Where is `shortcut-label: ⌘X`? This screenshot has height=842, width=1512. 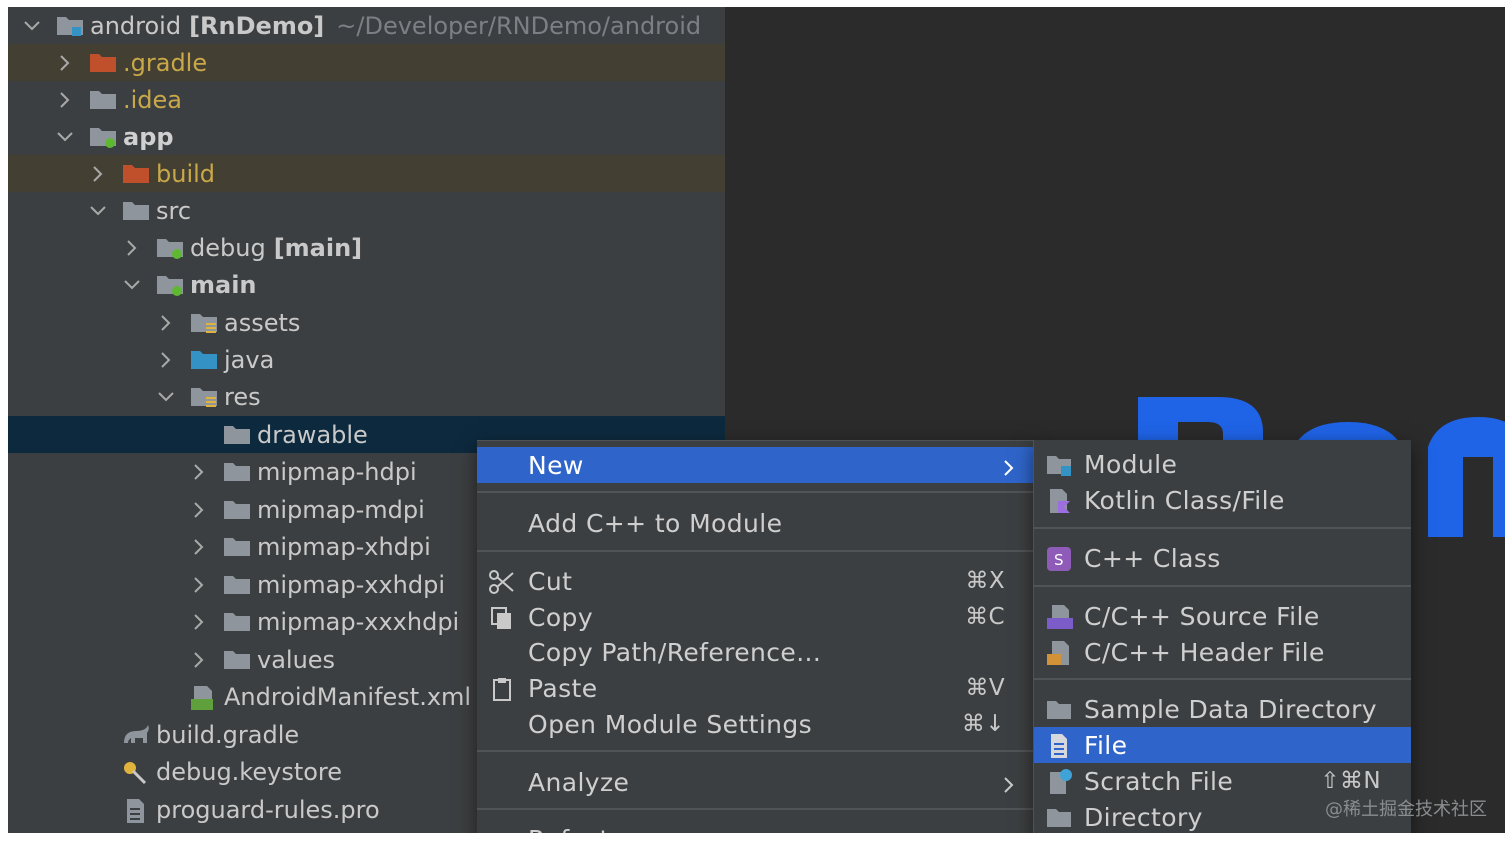
shortcut-label: ⌘X is located at coordinates (985, 581).